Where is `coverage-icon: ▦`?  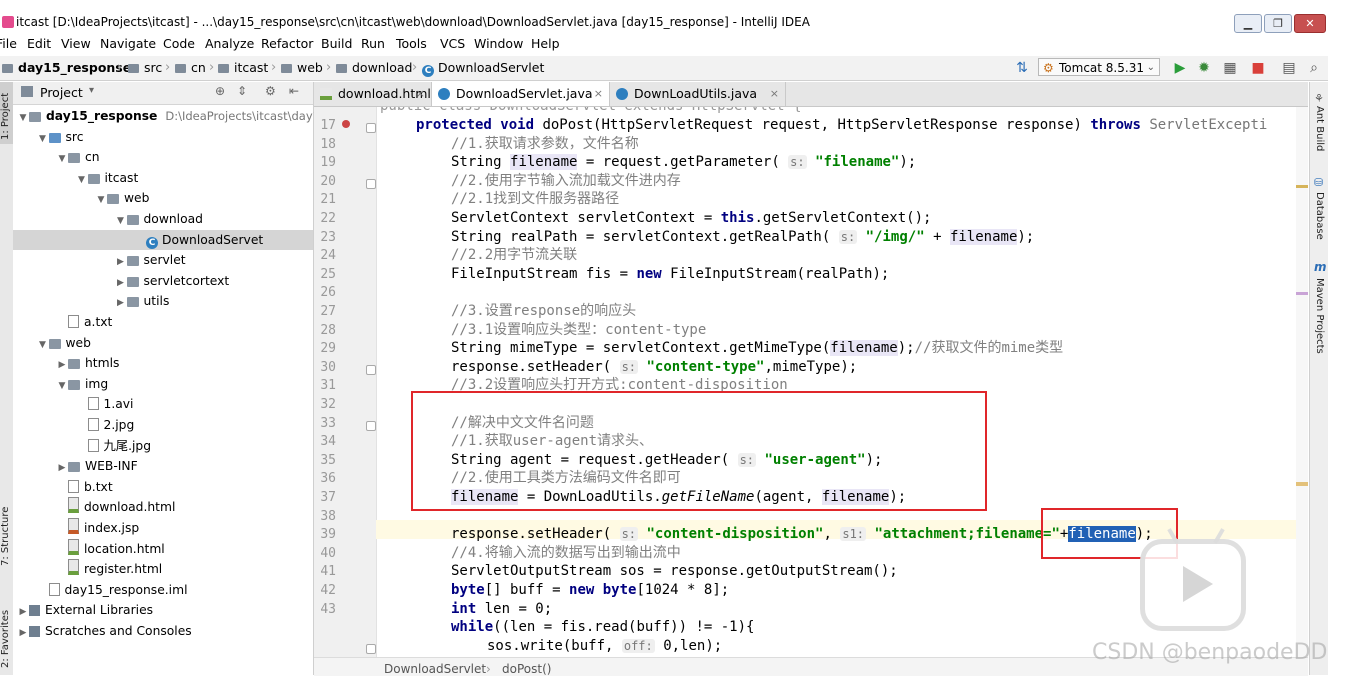 coverage-icon: ▦ is located at coordinates (1230, 68).